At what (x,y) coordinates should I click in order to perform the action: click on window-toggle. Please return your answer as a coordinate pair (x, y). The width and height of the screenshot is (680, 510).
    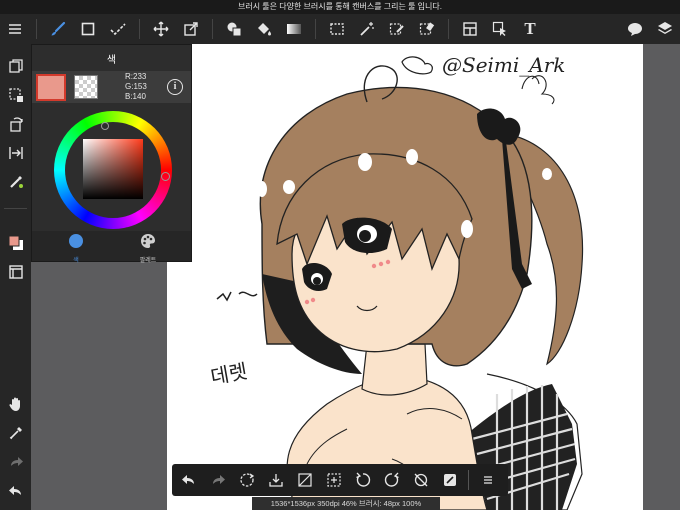
    Looking at the image, I should click on (16, 272).